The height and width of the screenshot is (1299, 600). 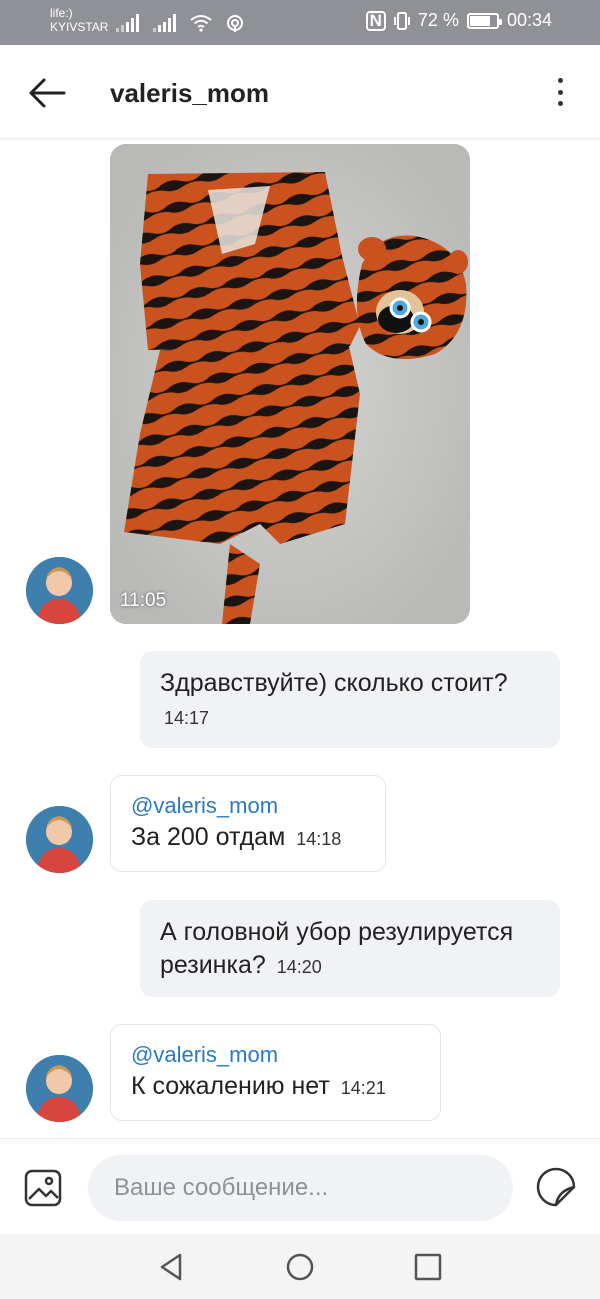 I want to click on message-time: 14:20, so click(x=299, y=967).